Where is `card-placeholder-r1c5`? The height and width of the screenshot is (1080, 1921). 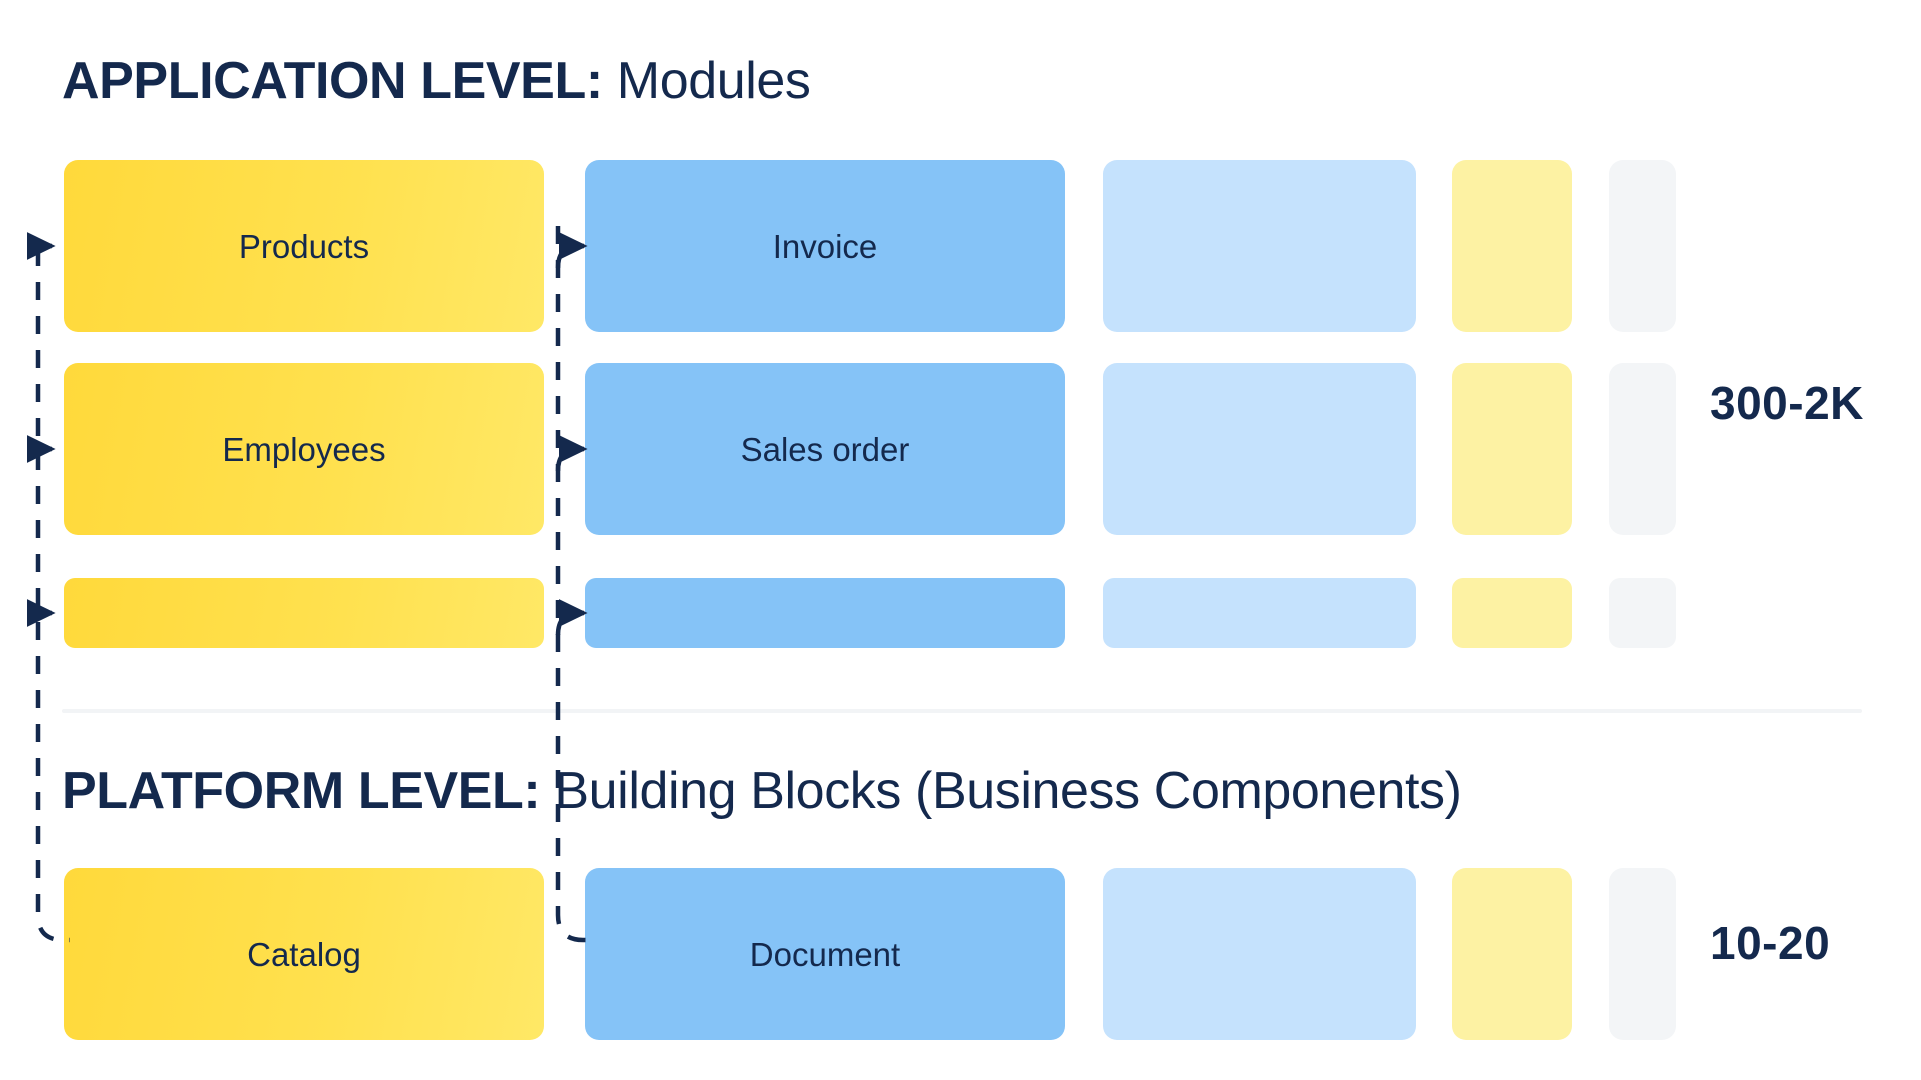
card-placeholder-r1c5 is located at coordinates (1642, 246).